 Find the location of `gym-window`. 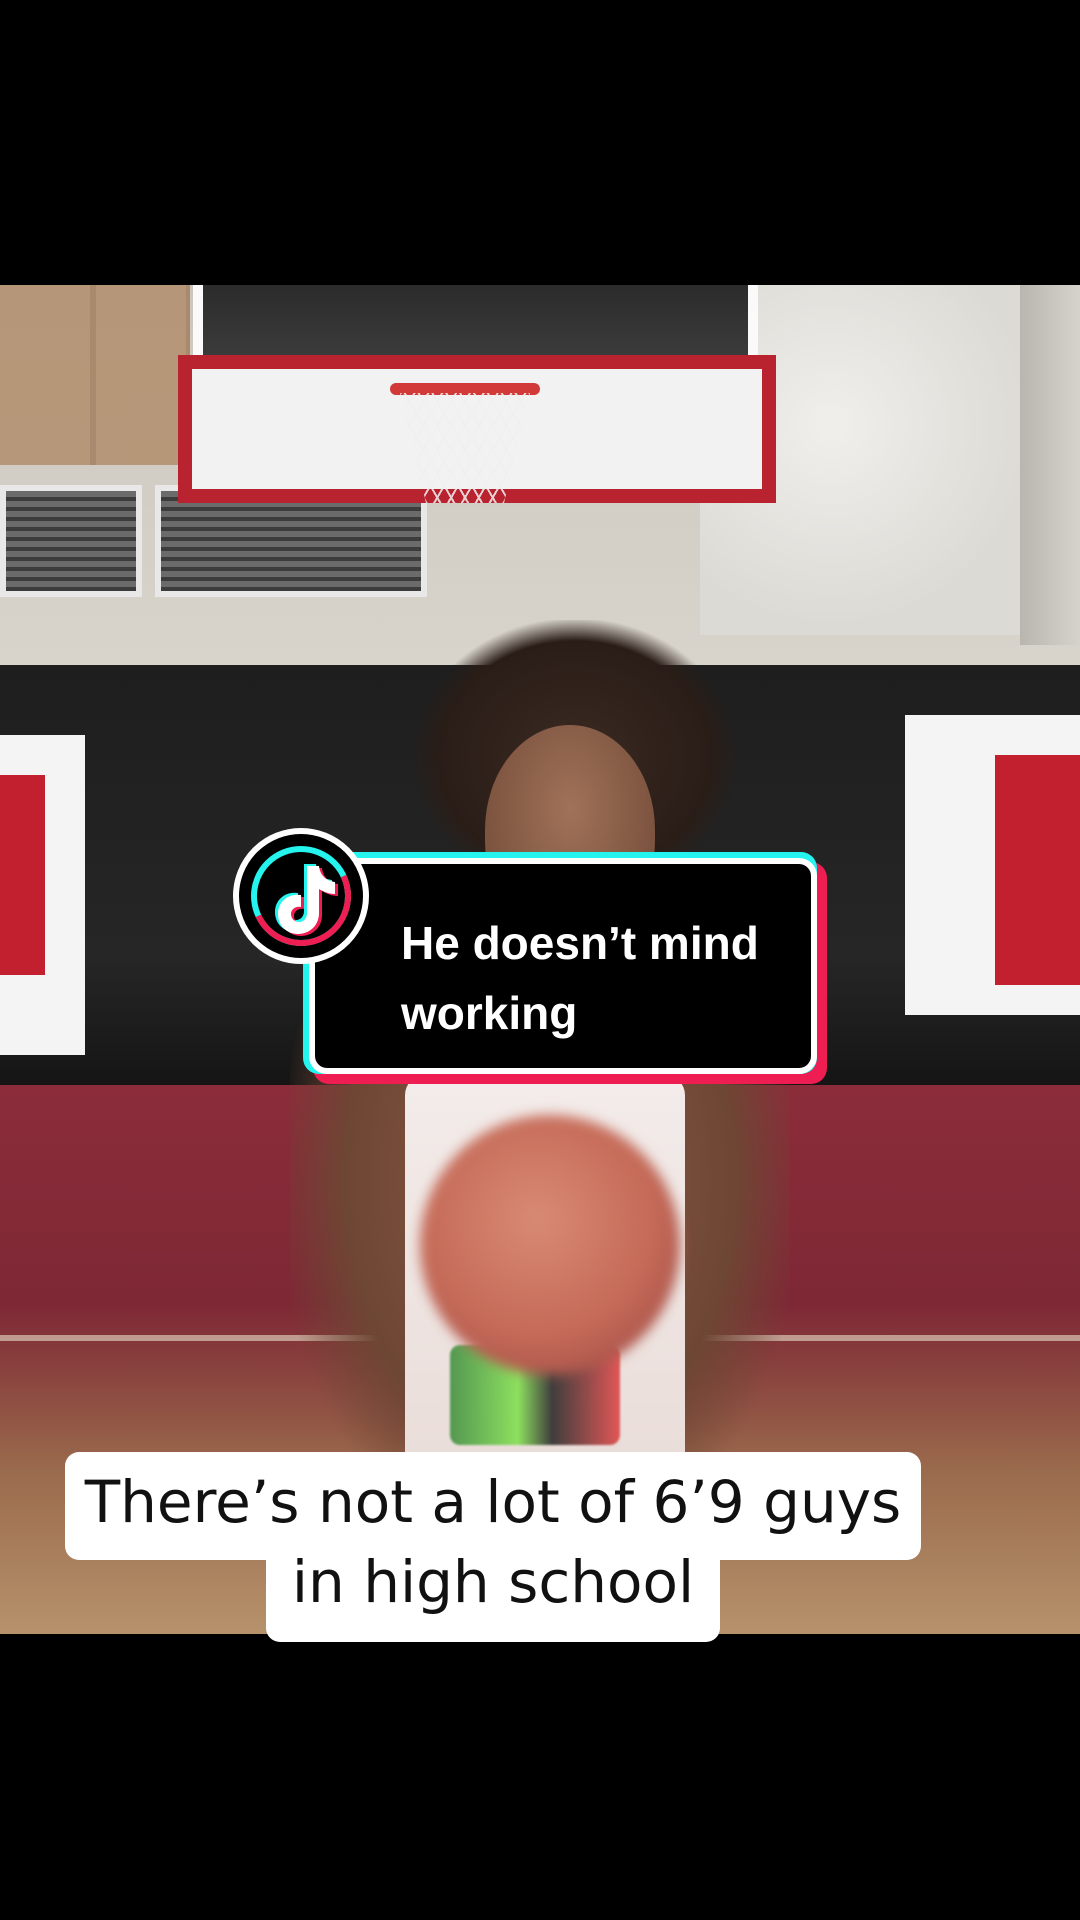

gym-window is located at coordinates (71, 541).